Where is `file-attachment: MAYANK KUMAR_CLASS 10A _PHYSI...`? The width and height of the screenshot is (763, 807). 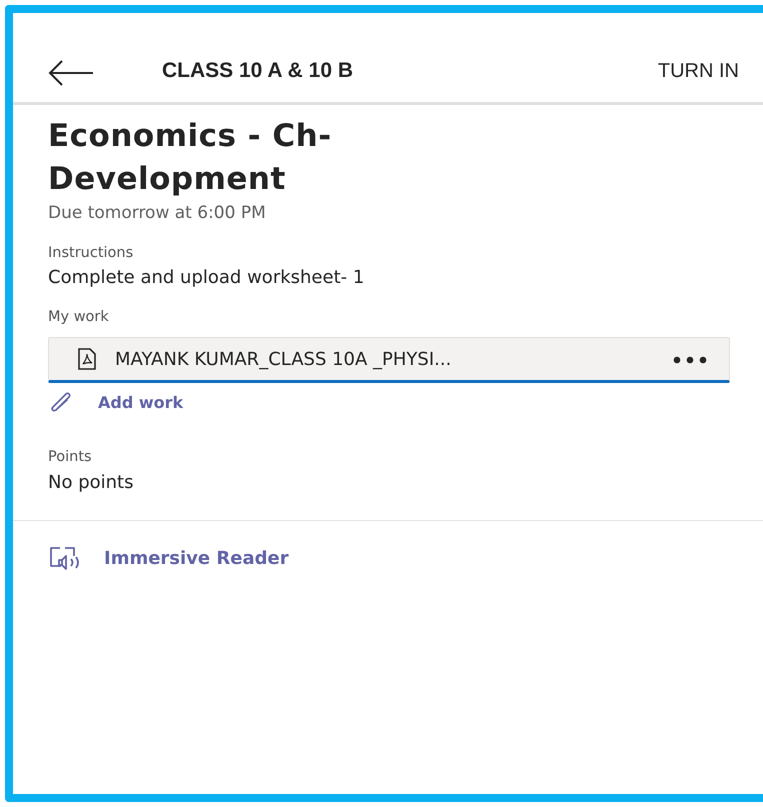 file-attachment: MAYANK KUMAR_CLASS 10A _PHYSI... is located at coordinates (389, 360).